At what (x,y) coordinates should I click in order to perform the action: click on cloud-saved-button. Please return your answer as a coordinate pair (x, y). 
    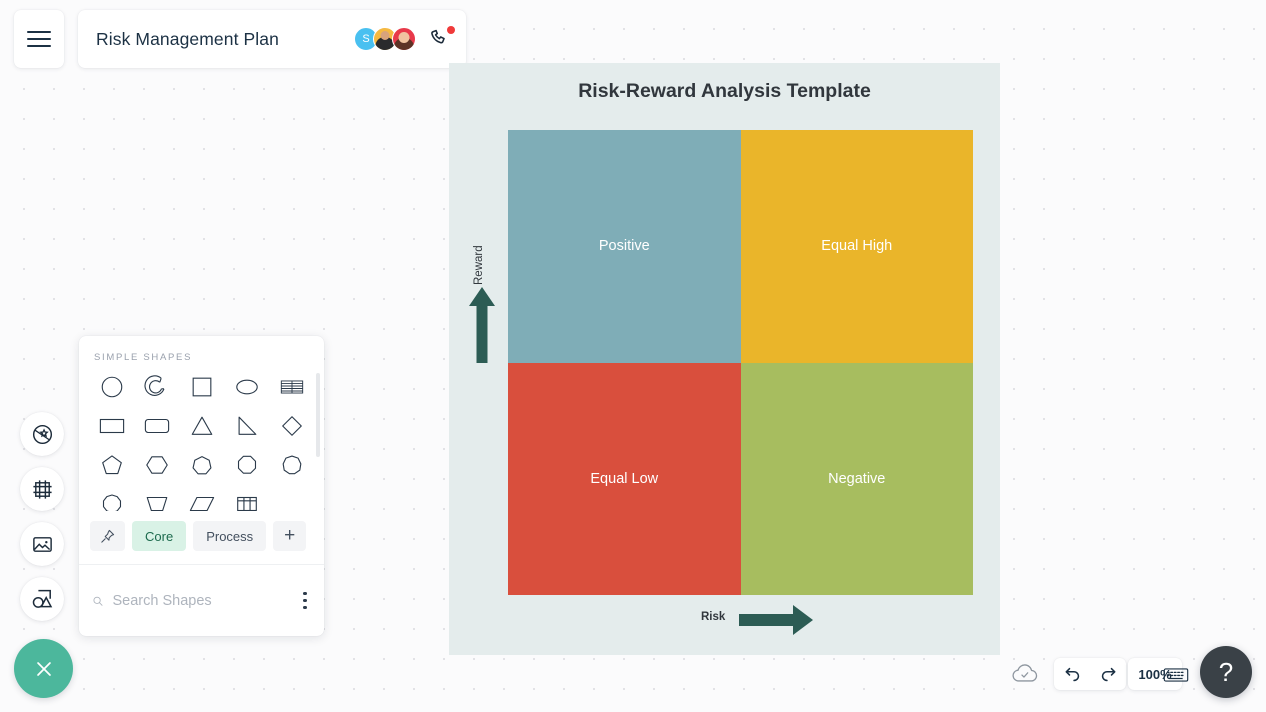
    Looking at the image, I should click on (1025, 674).